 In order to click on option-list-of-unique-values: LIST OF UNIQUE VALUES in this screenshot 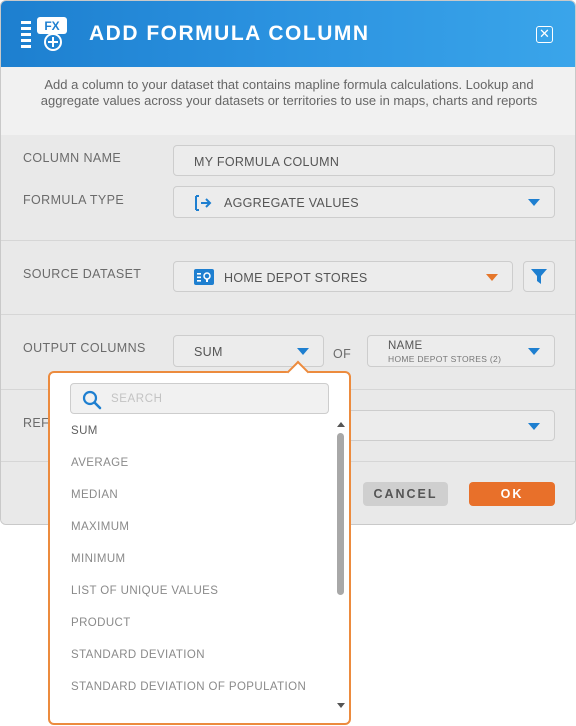, I will do `click(144, 591)`.